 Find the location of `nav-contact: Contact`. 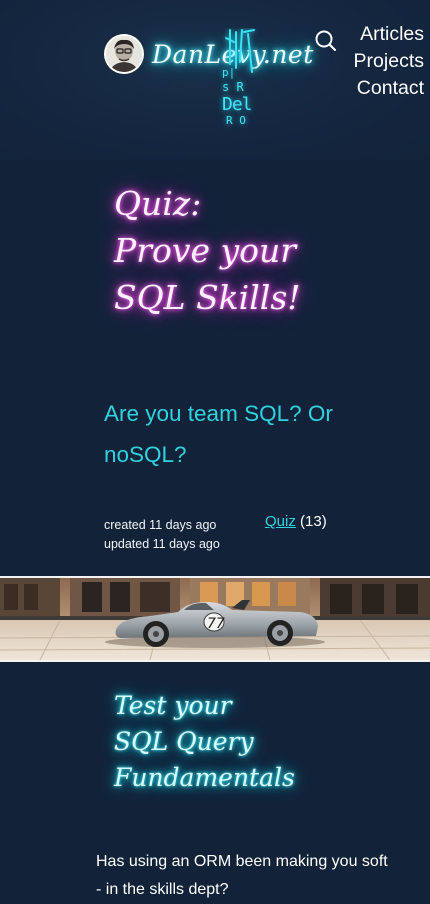

nav-contact: Contact is located at coordinates (389, 88).